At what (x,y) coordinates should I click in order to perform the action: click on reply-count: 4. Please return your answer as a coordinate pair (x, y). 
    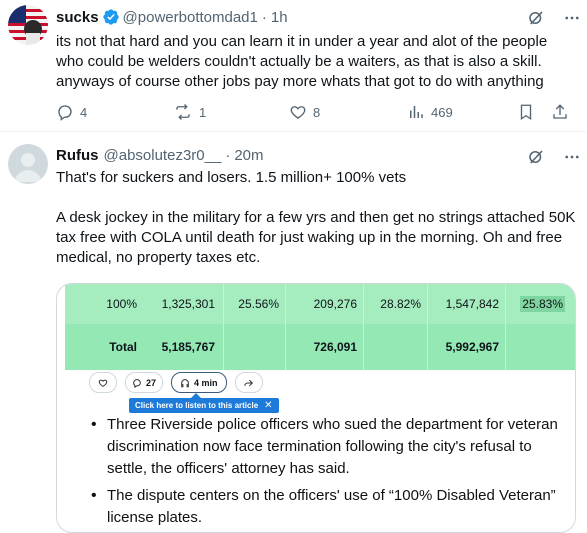
    Looking at the image, I should click on (84, 112).